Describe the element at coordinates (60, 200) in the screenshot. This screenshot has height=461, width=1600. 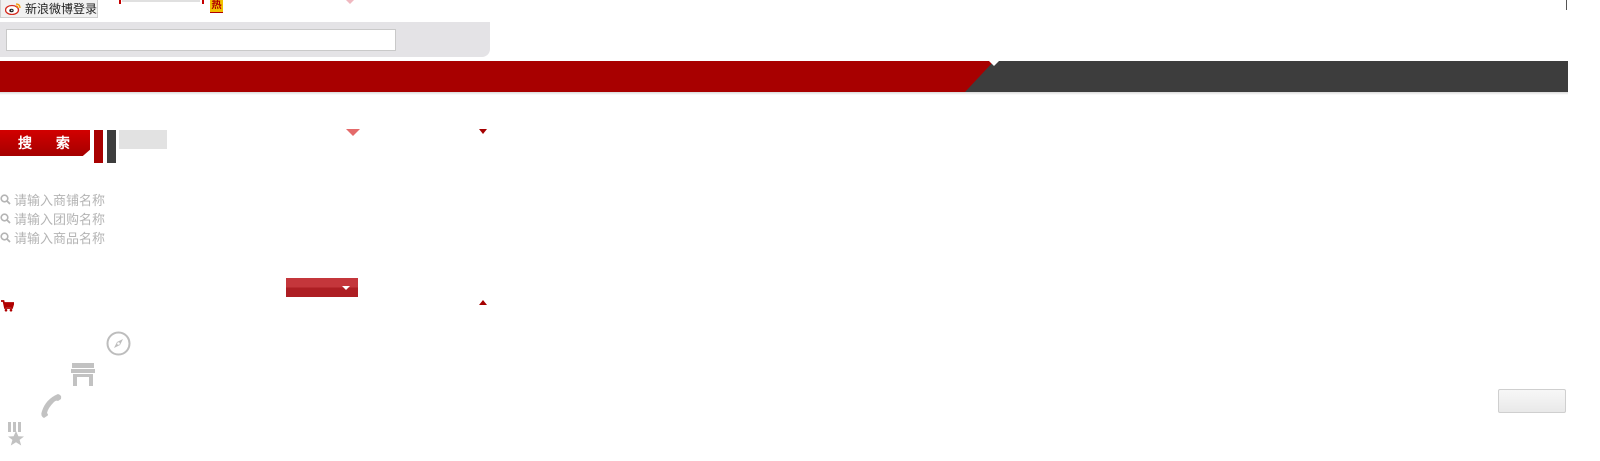
I see `hint-label: 请输入商铺名称` at that location.